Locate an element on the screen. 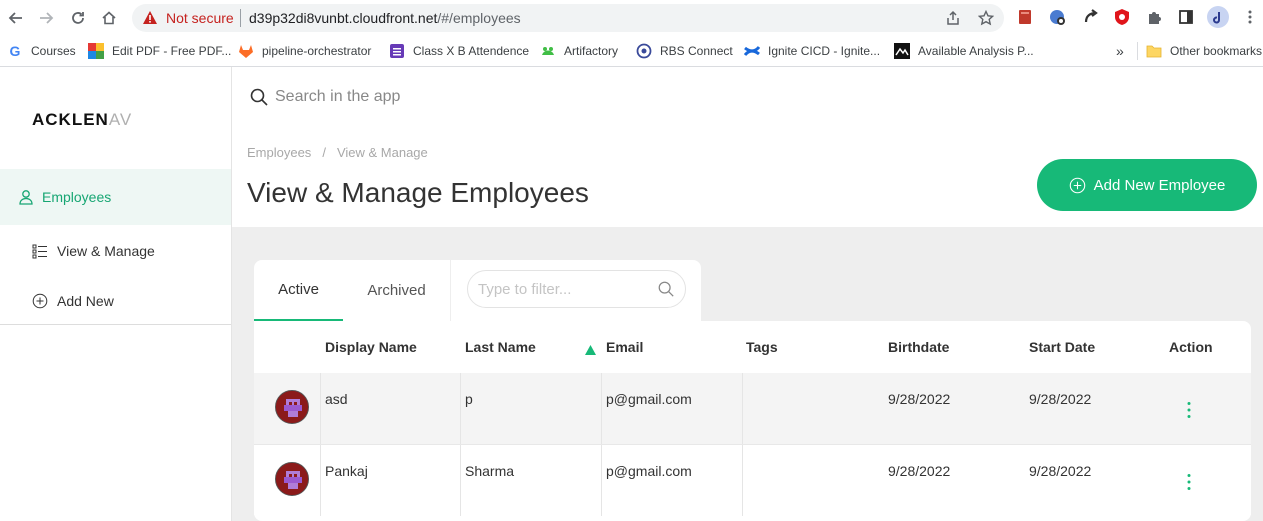  reload-icon is located at coordinates (78, 18).